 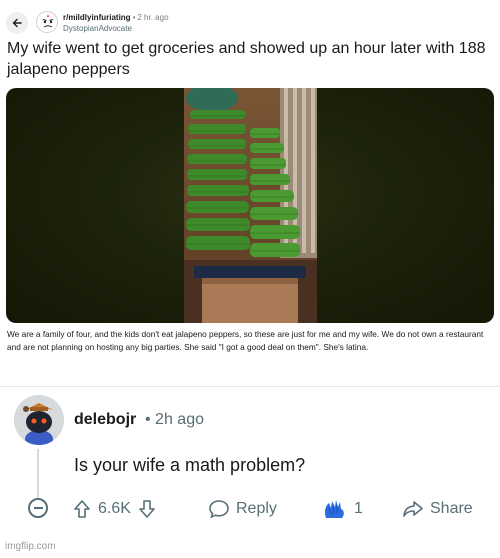 I want to click on award-count: 1, so click(x=358, y=508).